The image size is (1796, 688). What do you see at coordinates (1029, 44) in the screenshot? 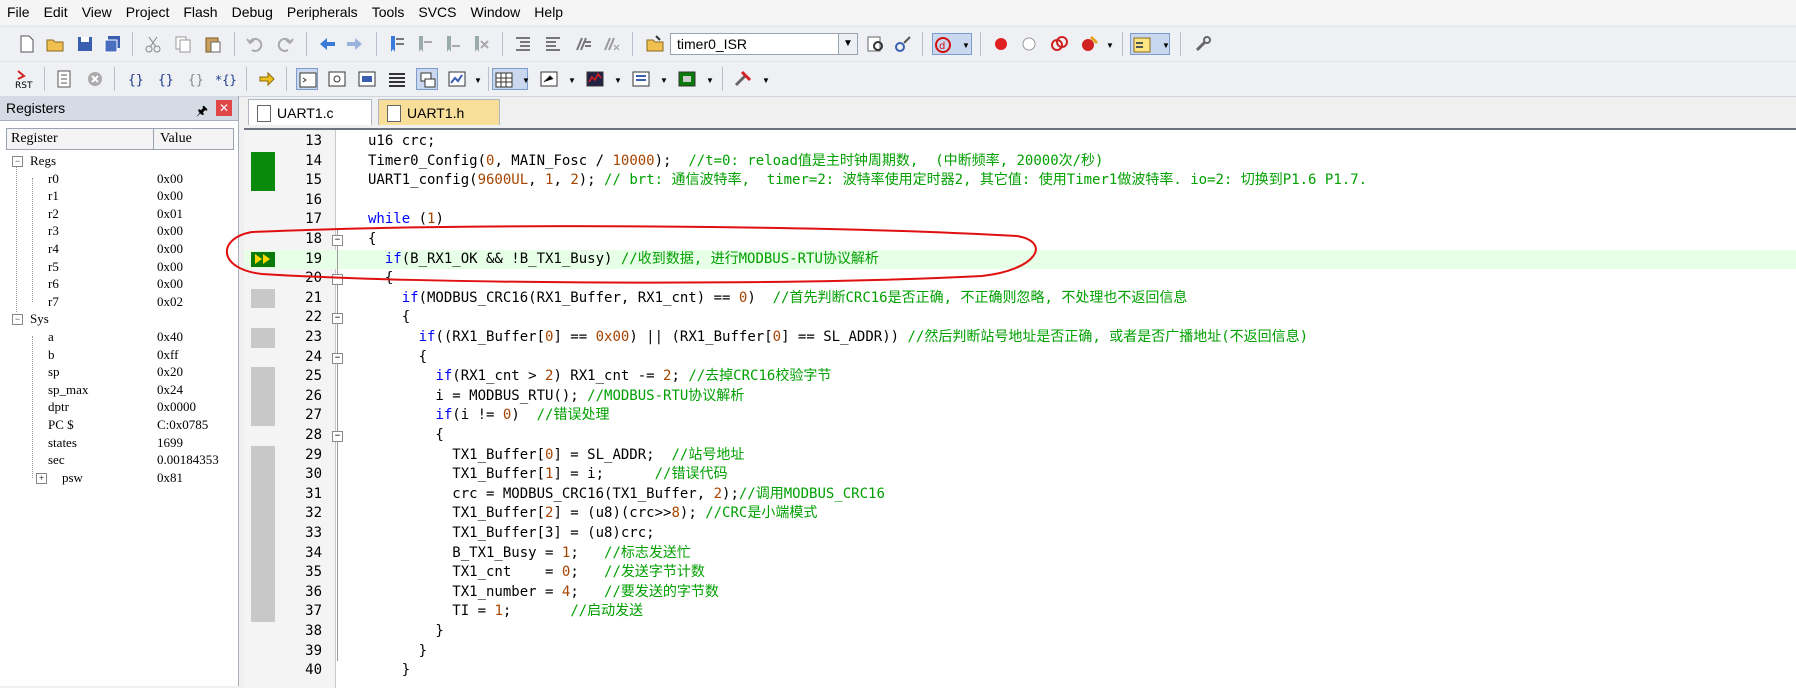
I see `enable-breakpoint-icon` at bounding box center [1029, 44].